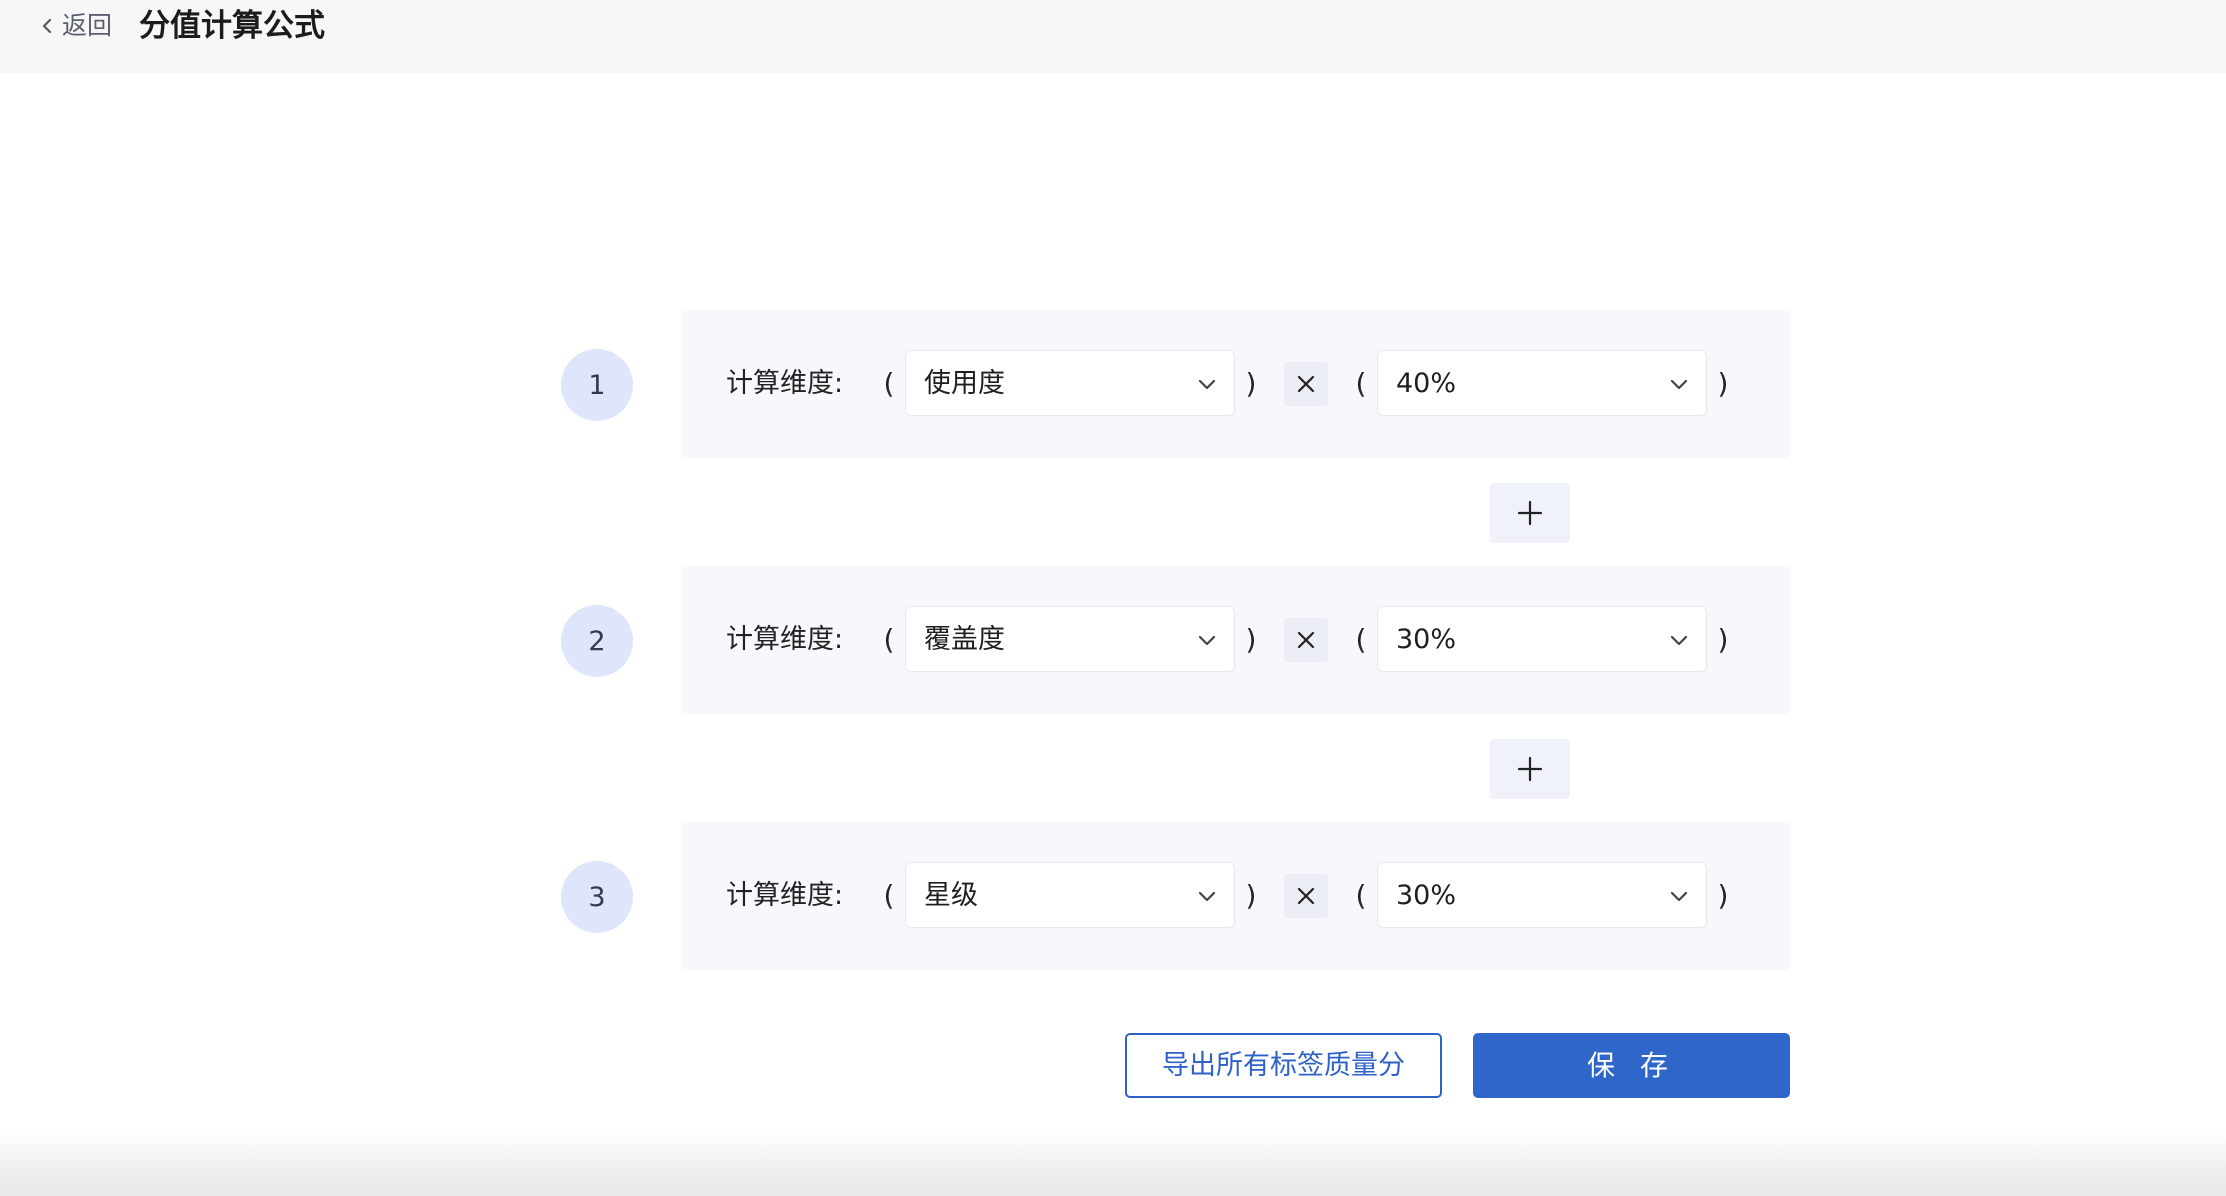 This screenshot has height=1196, width=2226. Describe the element at coordinates (1426, 383) in the screenshot. I see `weight-select-value: 40%` at that location.